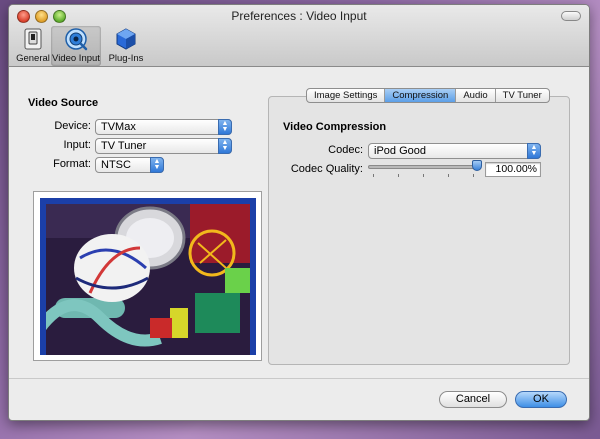 The height and width of the screenshot is (439, 600). What do you see at coordinates (422, 167) in the screenshot?
I see `codec-quality-slider` at bounding box center [422, 167].